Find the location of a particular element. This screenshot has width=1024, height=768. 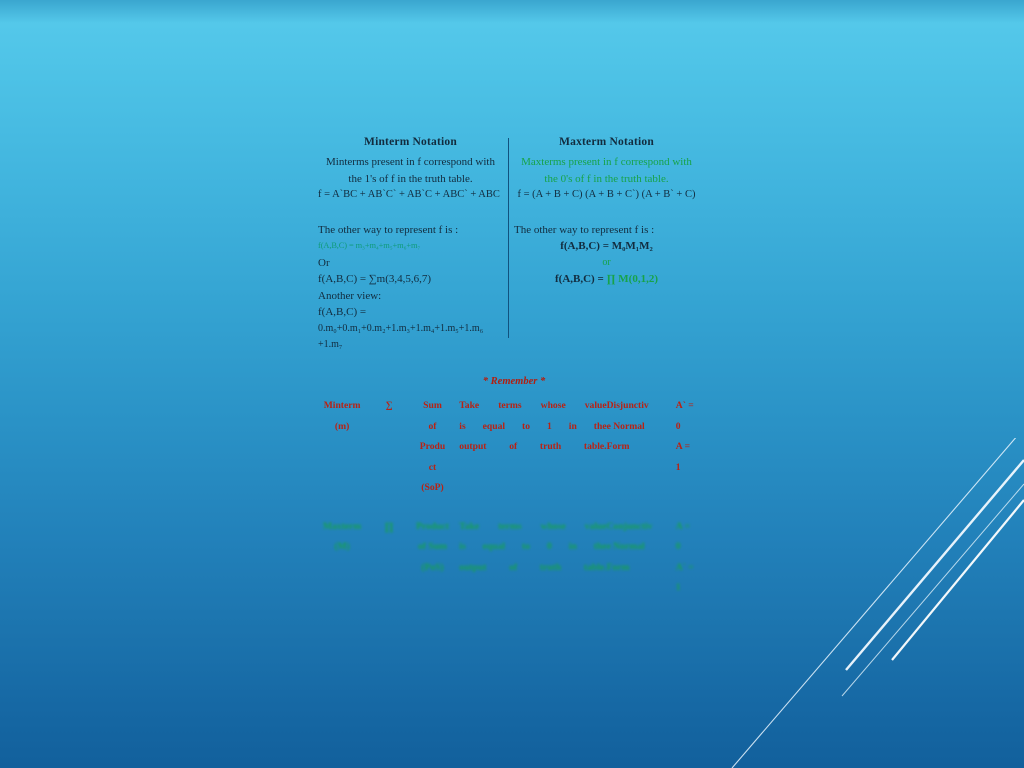

minterm-another-view-function: f(A,B,C) = is located at coordinates (342, 312).